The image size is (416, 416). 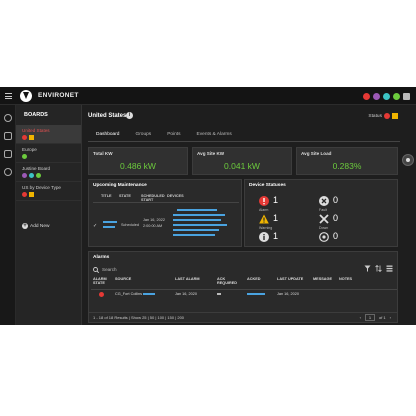 I want to click on column-header: ALARM STATE, so click(x=102, y=281).